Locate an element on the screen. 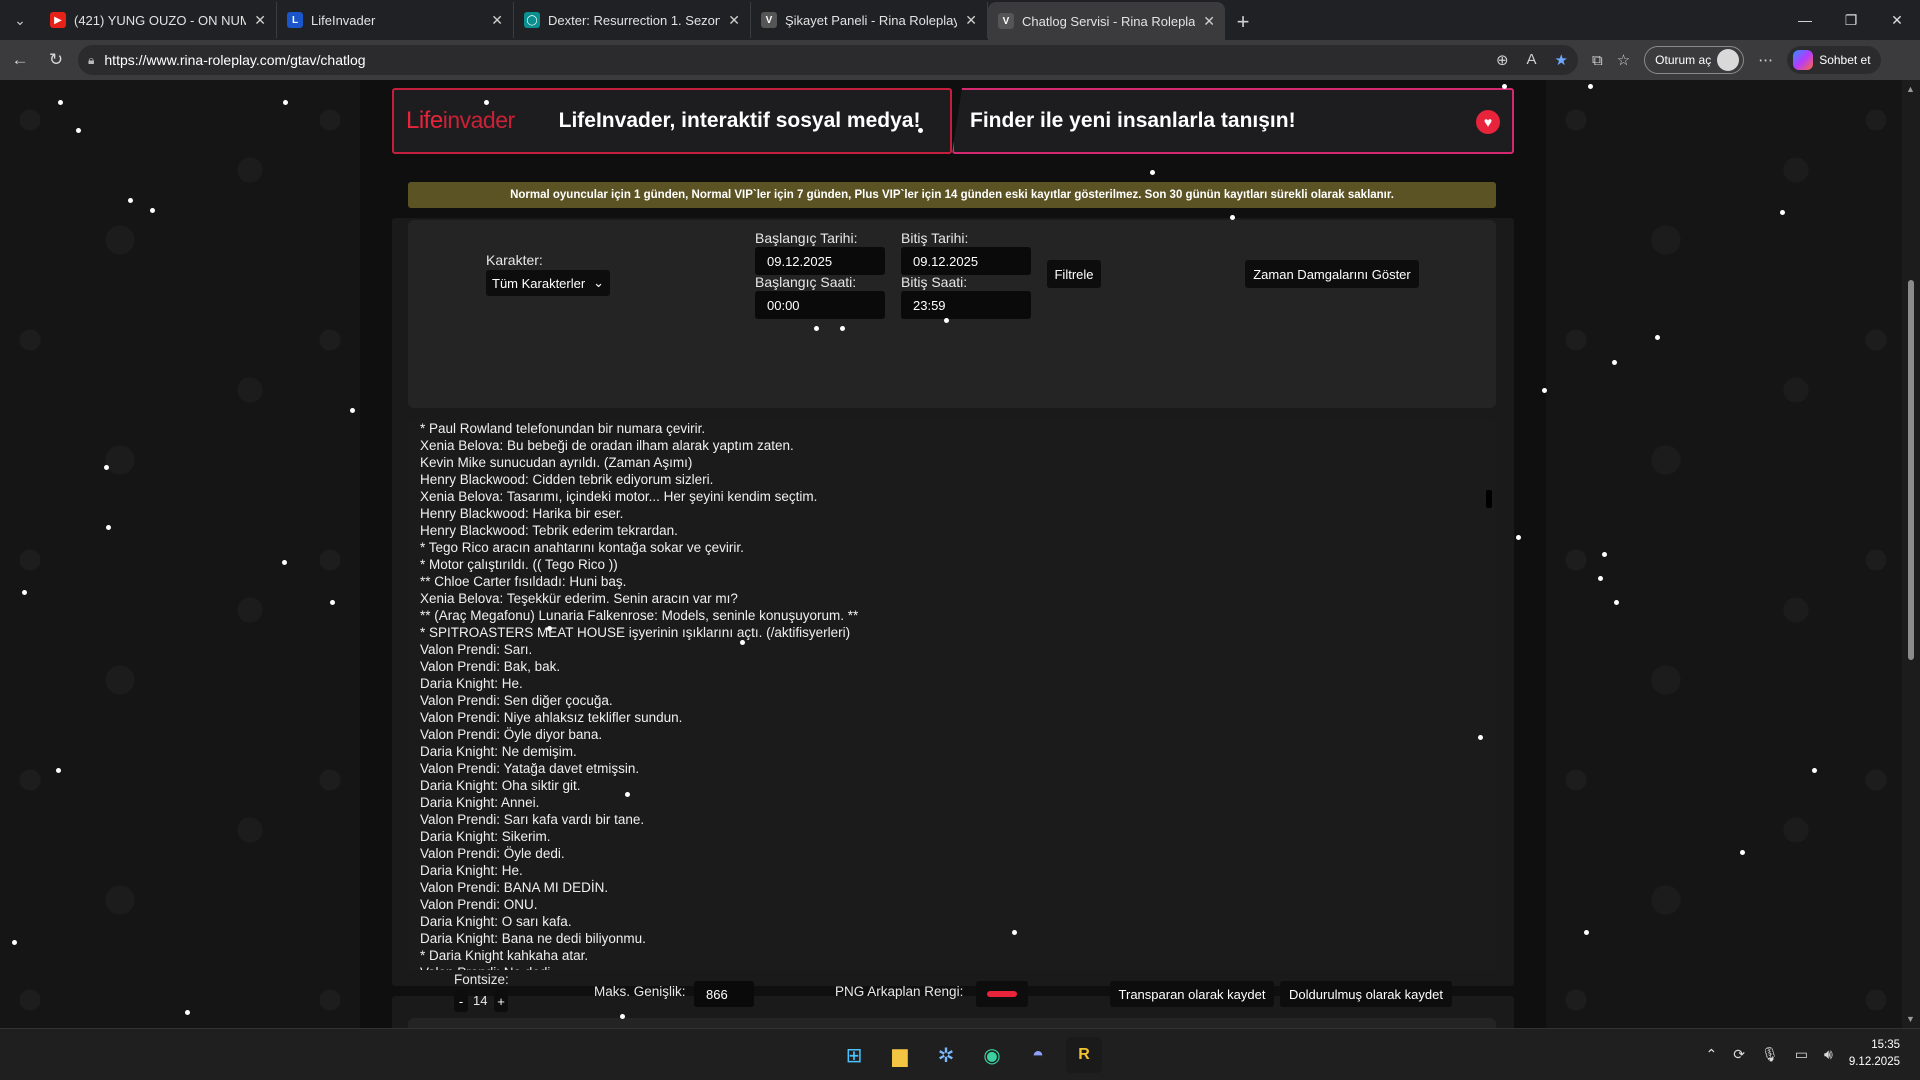 The image size is (1920, 1080). favorite-star-icon: ★ is located at coordinates (1561, 60).